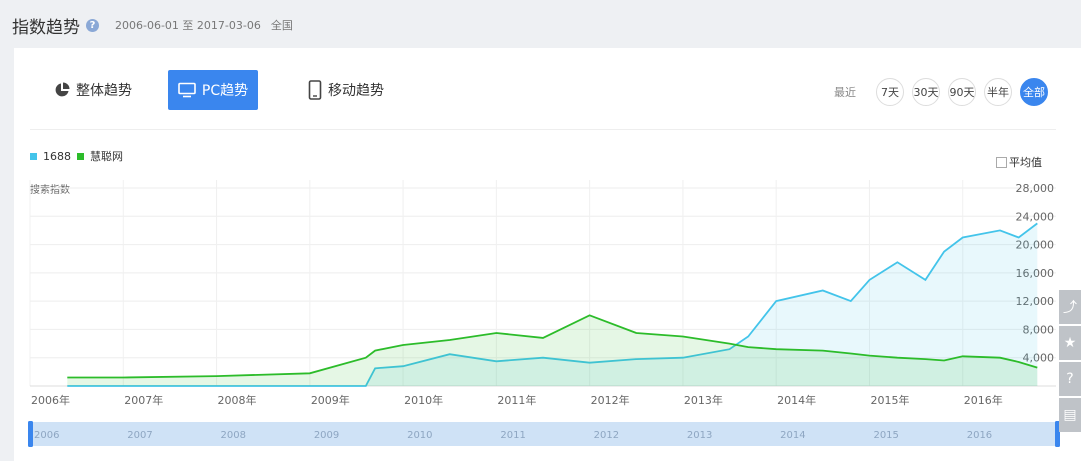 The height and width of the screenshot is (461, 1081). I want to click on navigator-label: 2010, so click(419, 435).